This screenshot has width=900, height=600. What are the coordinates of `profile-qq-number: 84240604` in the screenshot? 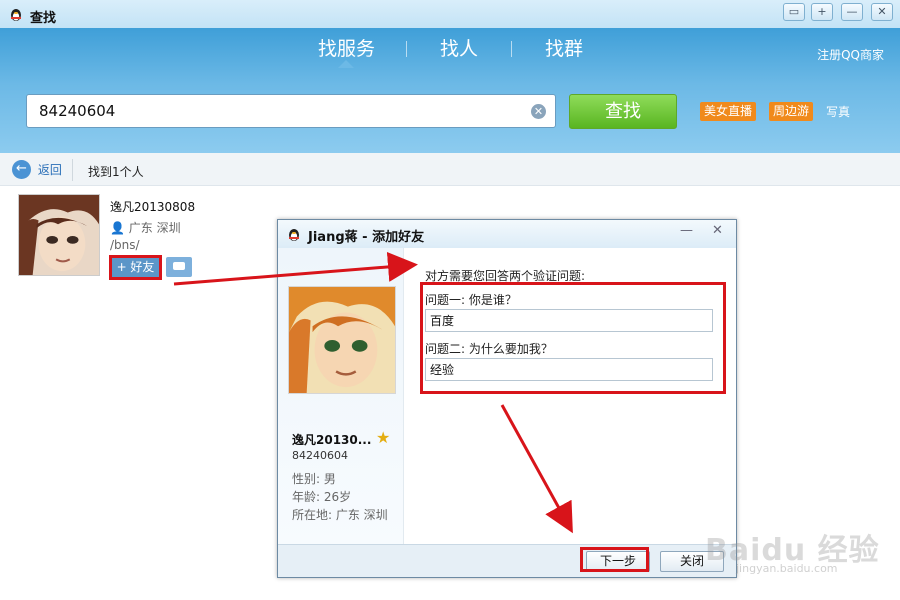 It's located at (320, 455).